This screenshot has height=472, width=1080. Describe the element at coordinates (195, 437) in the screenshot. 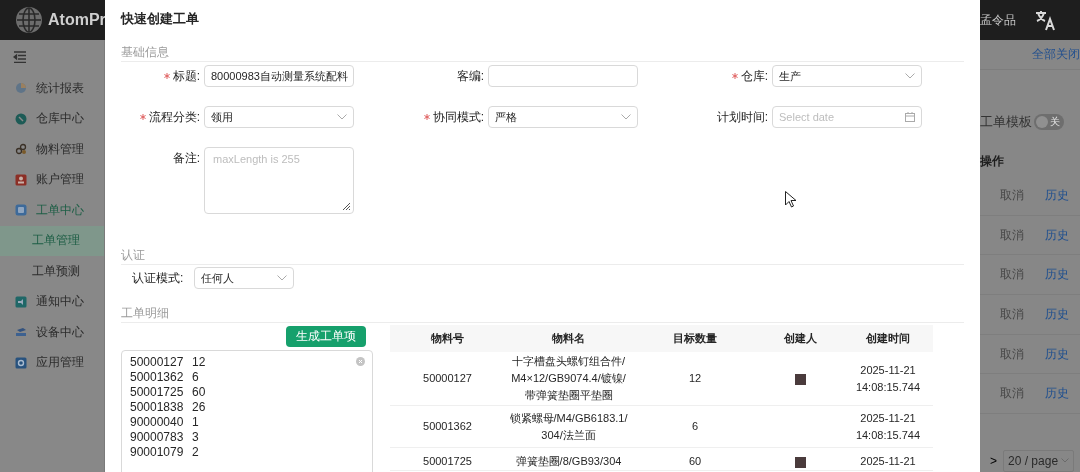

I see `item-quantity: 3` at that location.